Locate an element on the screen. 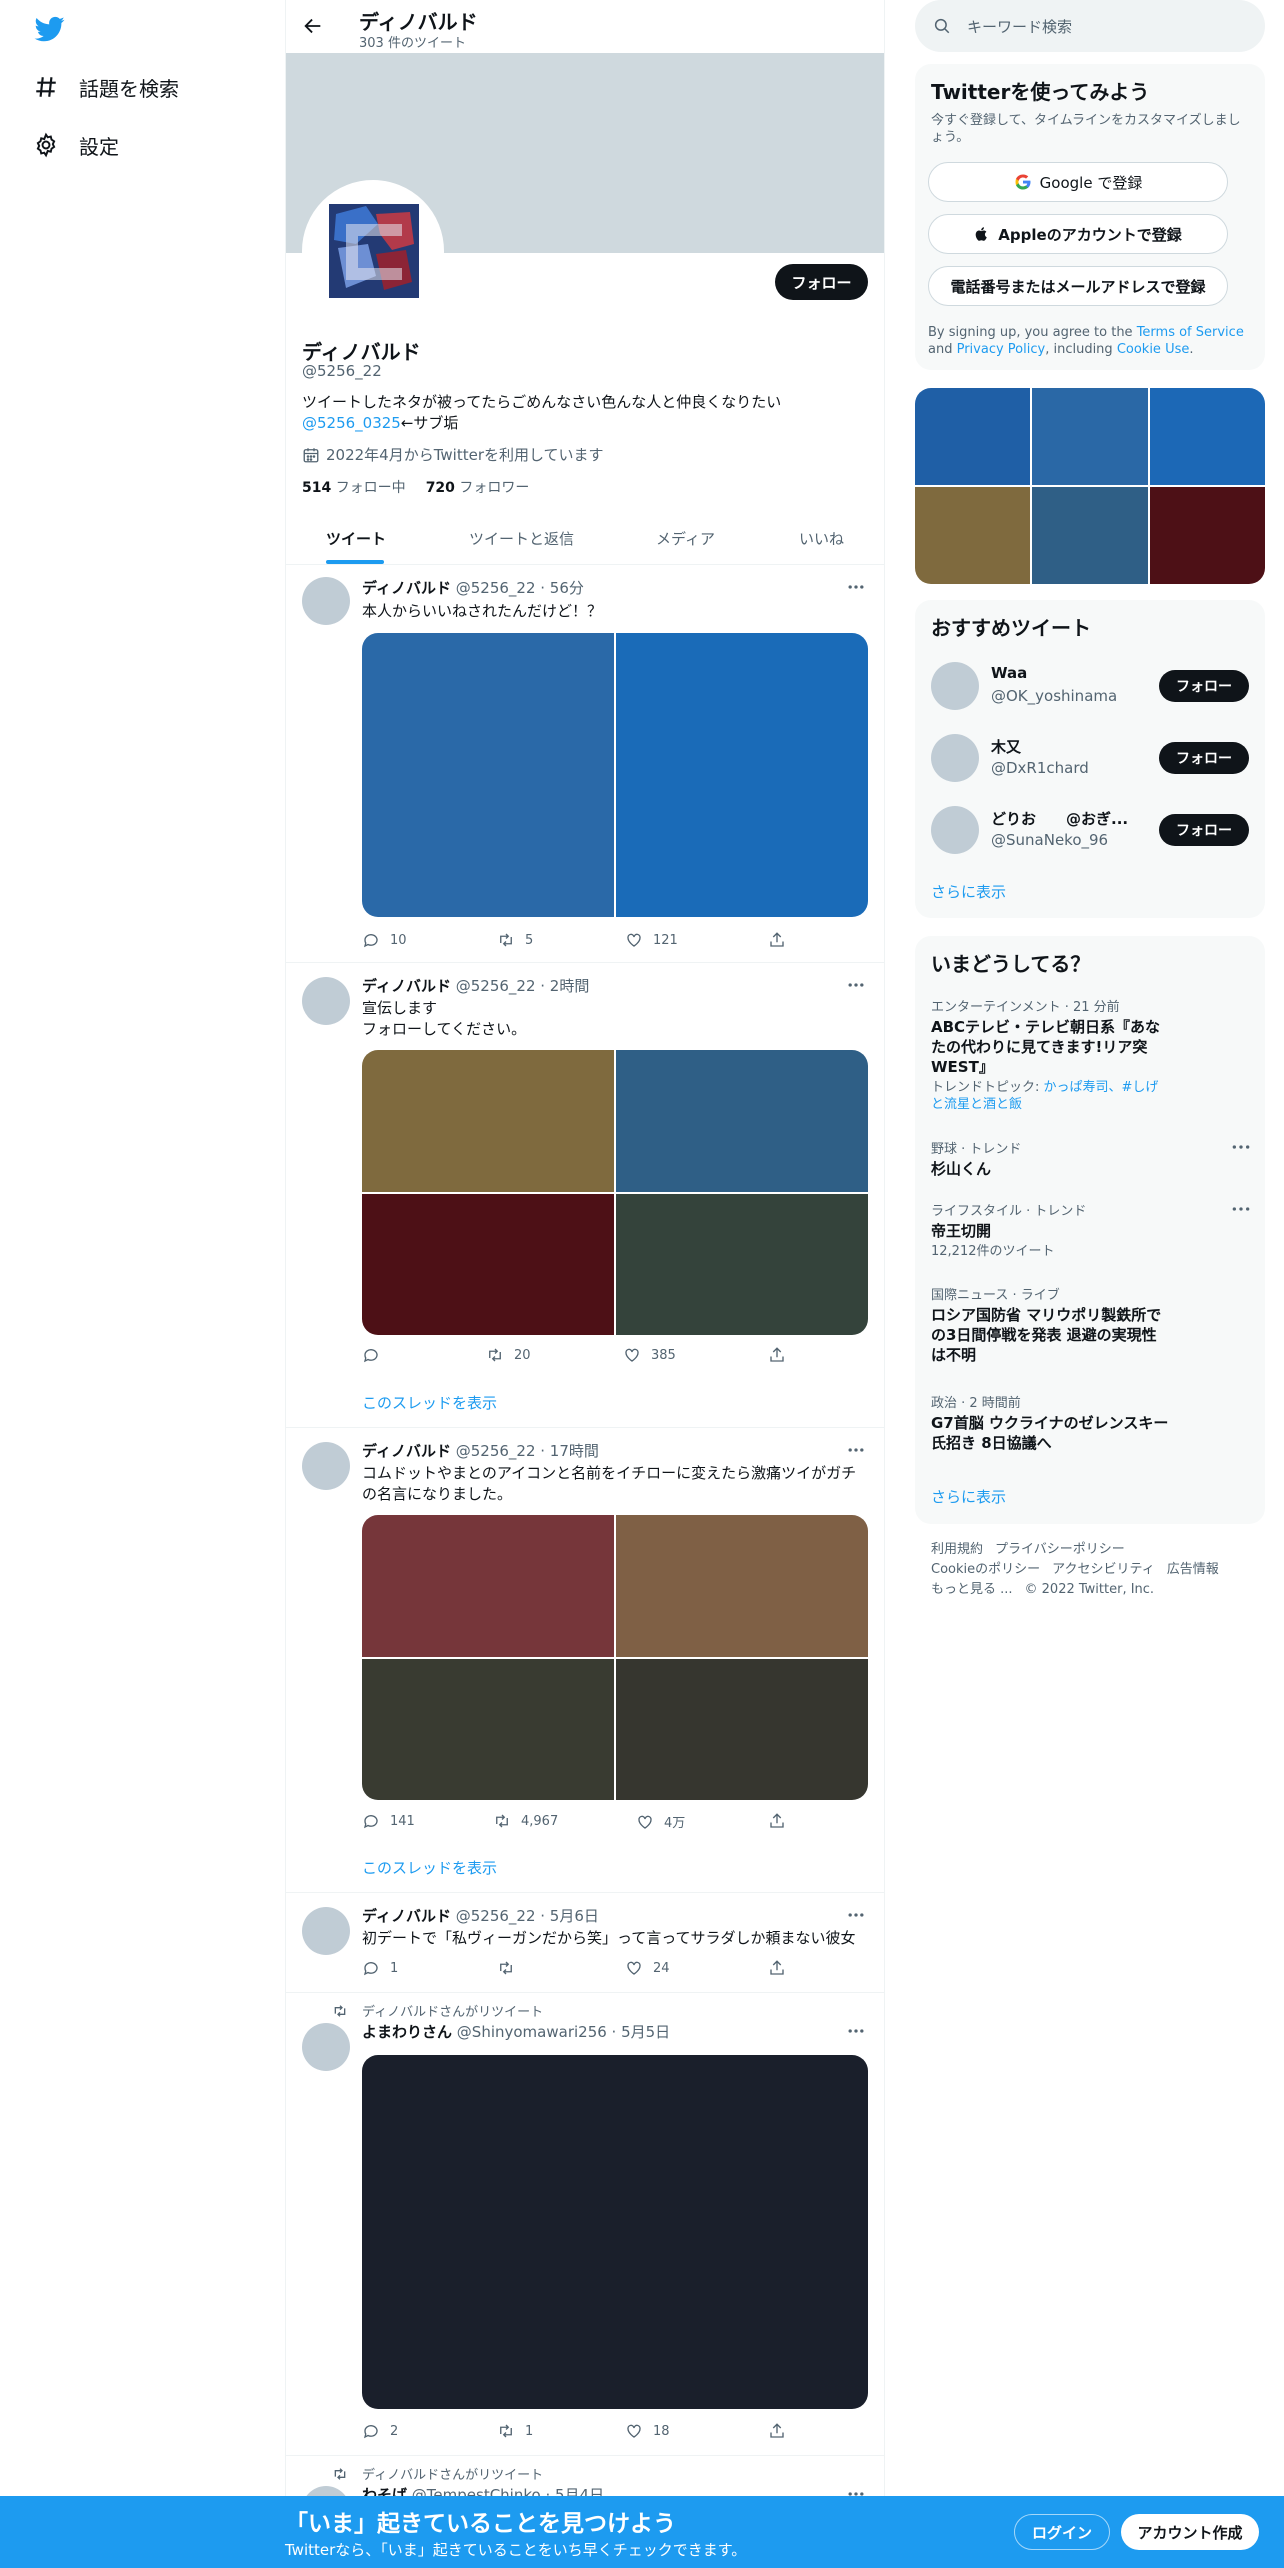 Image resolution: width=1284 pixels, height=2568 pixels. like-button: 4万 is located at coordinates (660, 1821).